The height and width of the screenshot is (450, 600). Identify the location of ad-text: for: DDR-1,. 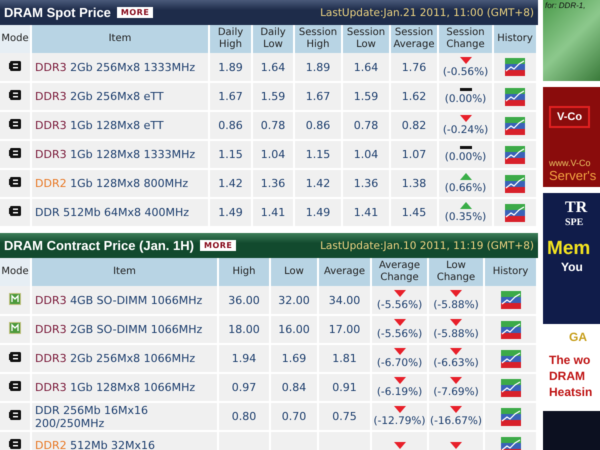
(565, 5).